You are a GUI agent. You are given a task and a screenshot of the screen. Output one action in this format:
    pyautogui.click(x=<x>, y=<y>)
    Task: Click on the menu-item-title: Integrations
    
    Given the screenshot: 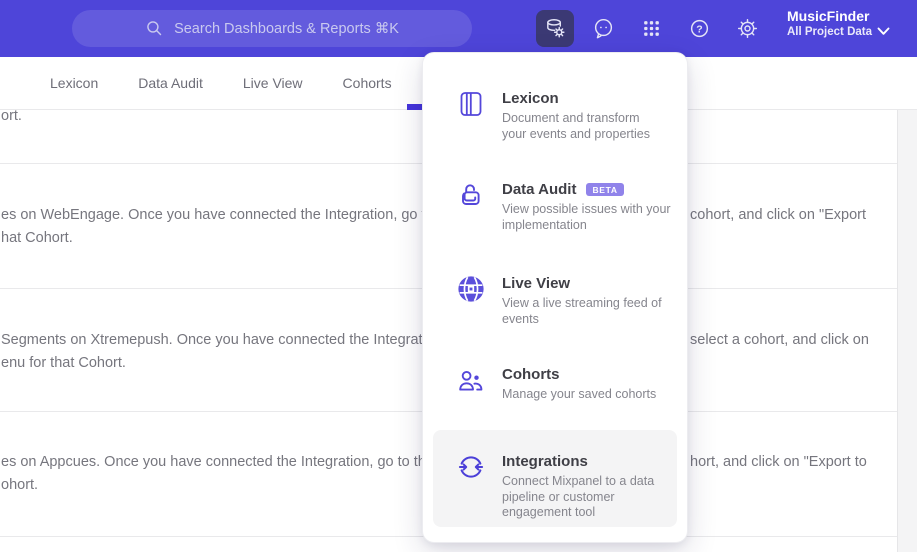 What is the action you would take?
    pyautogui.click(x=545, y=461)
    